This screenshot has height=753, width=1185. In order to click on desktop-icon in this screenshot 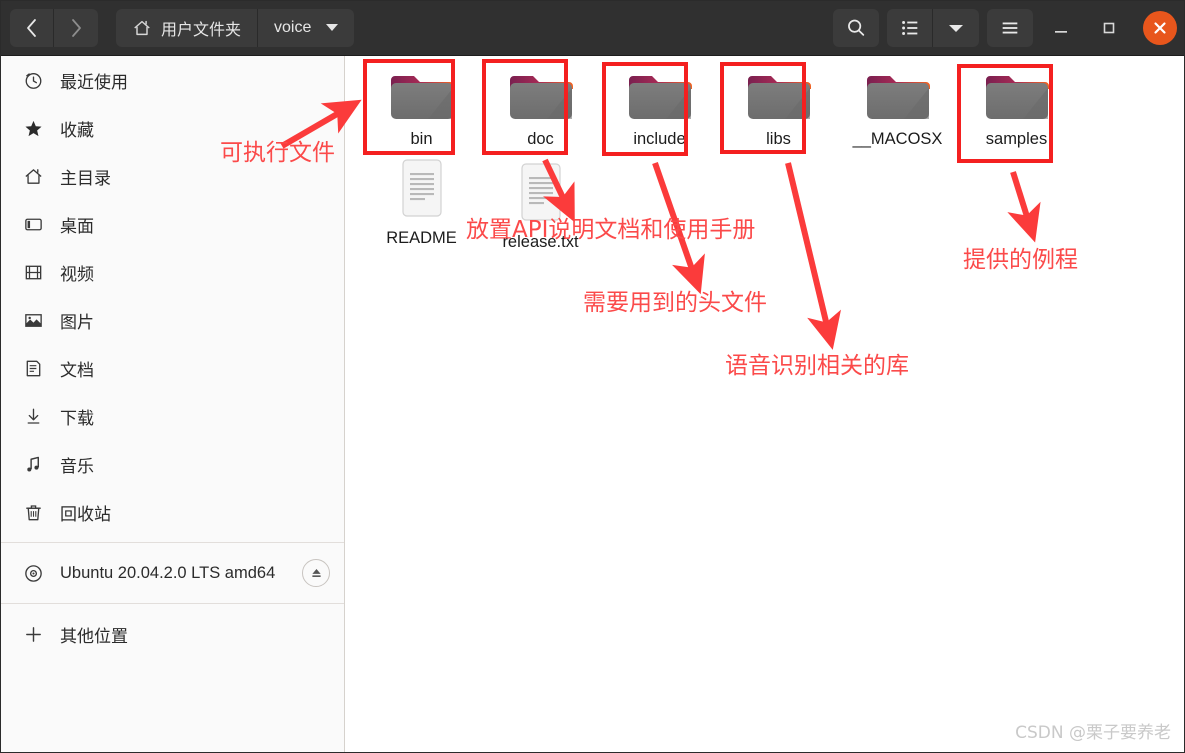, I will do `click(33, 224)`.